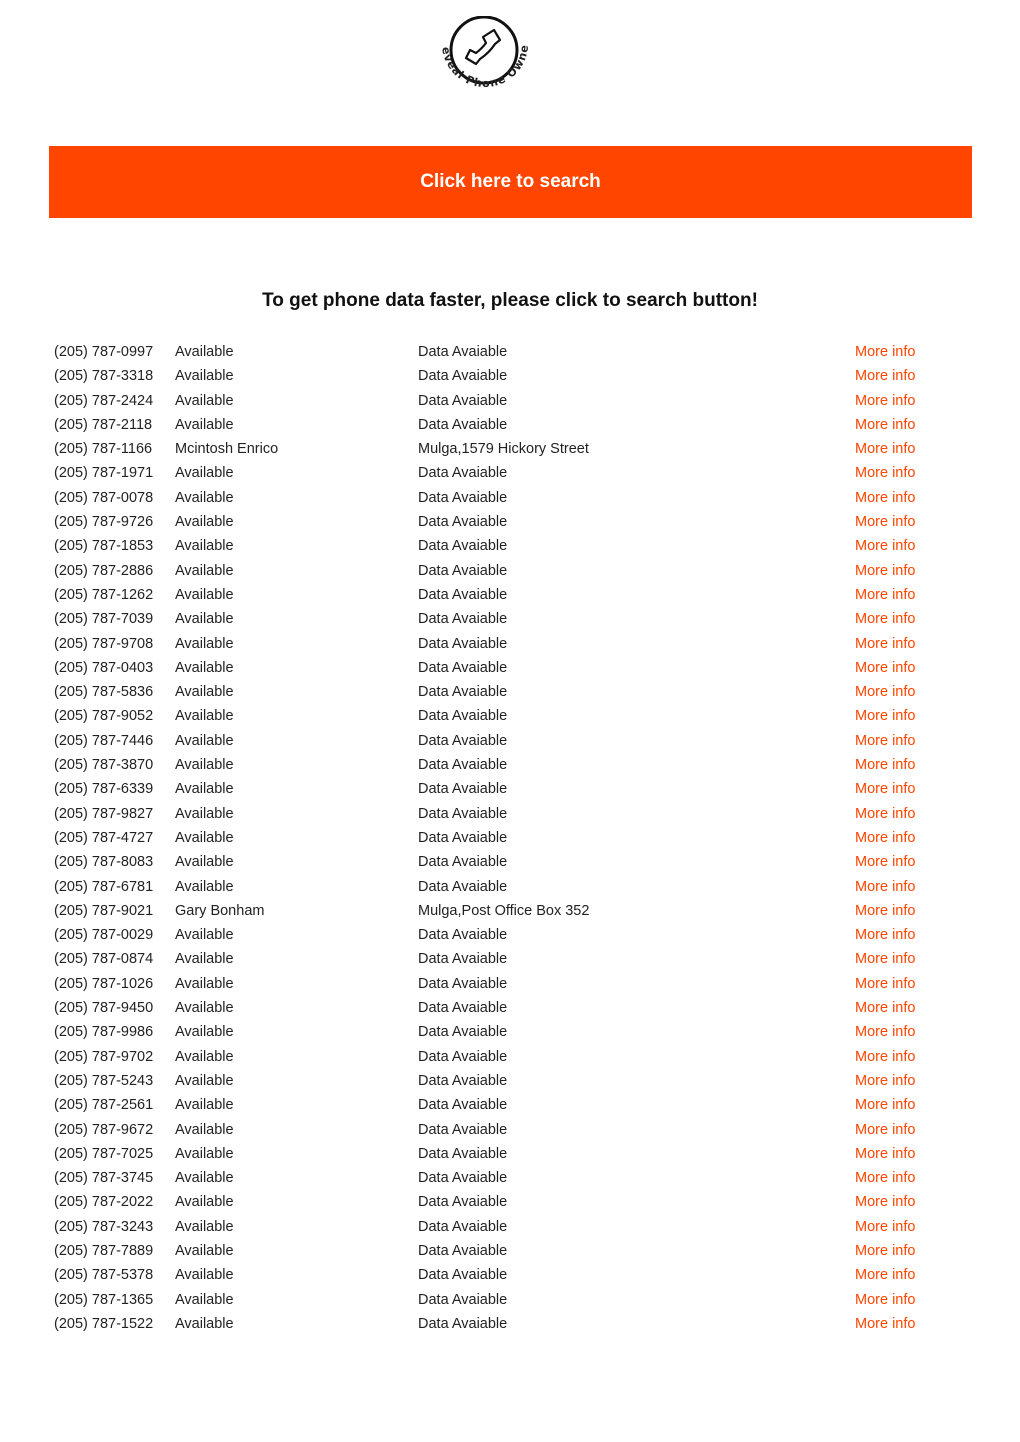 This screenshot has width=1020, height=1442. I want to click on search-button: Click here to search, so click(510, 182).